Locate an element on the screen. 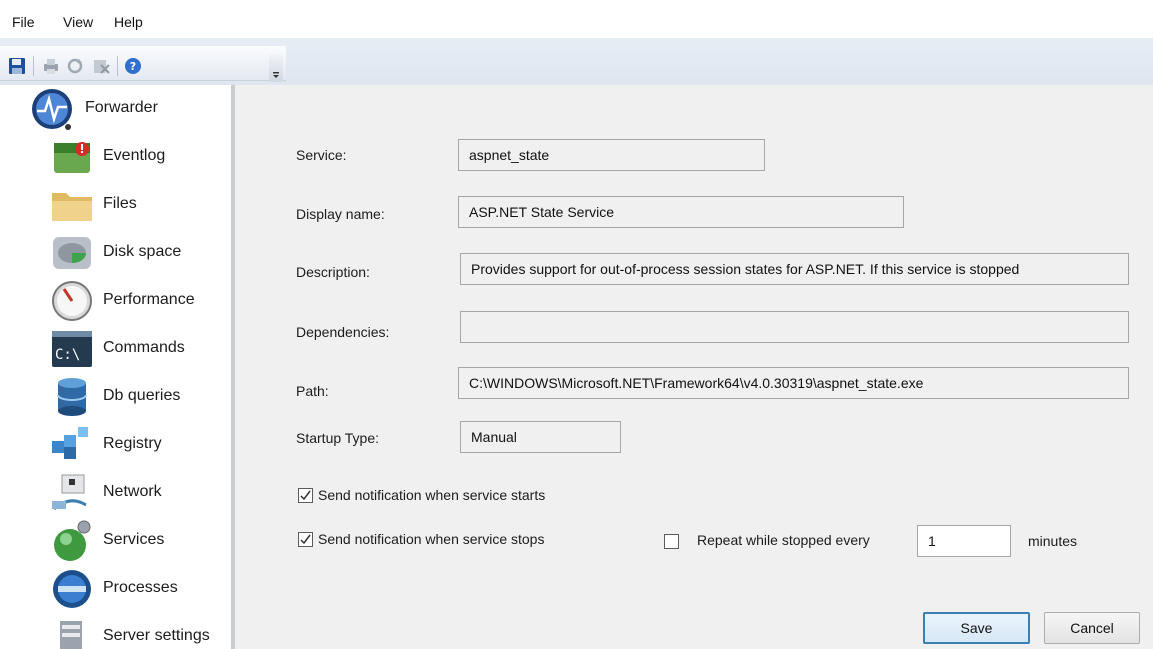 The height and width of the screenshot is (649, 1153). toolbar-strip: ? is located at coordinates (143, 64).